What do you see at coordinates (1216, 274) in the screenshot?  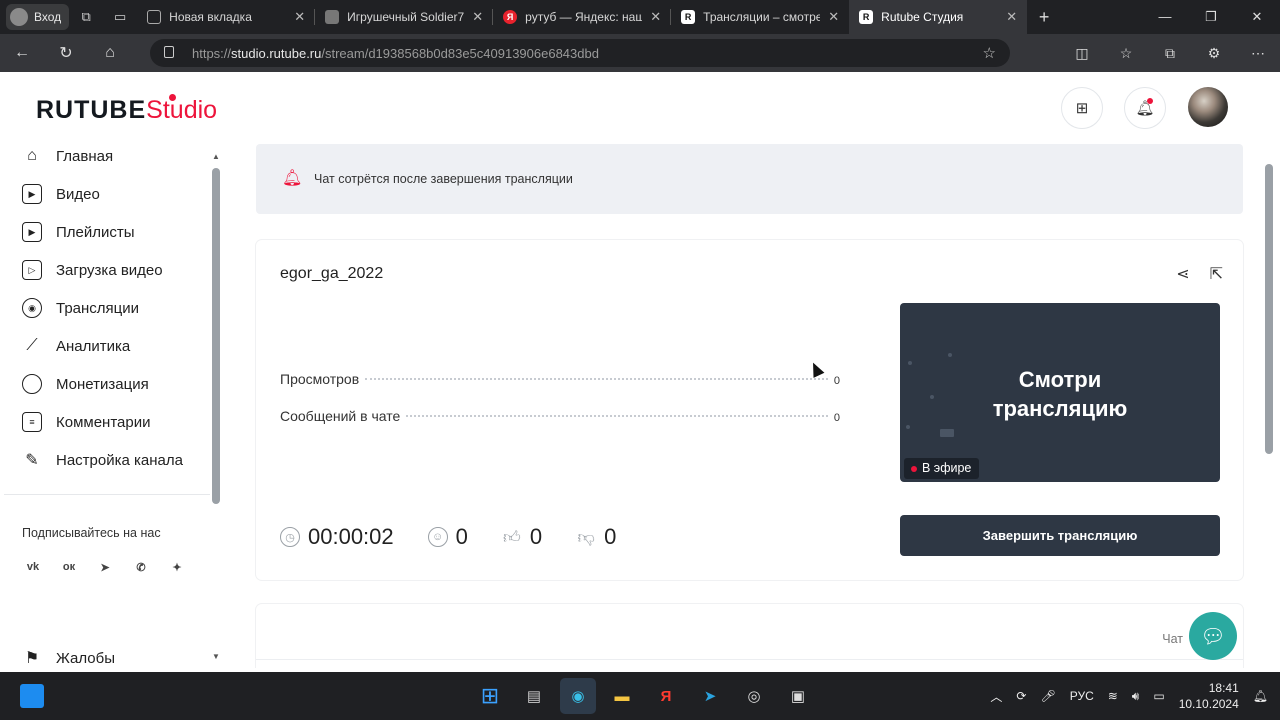 I see `open-external-icon: ⇱` at bounding box center [1216, 274].